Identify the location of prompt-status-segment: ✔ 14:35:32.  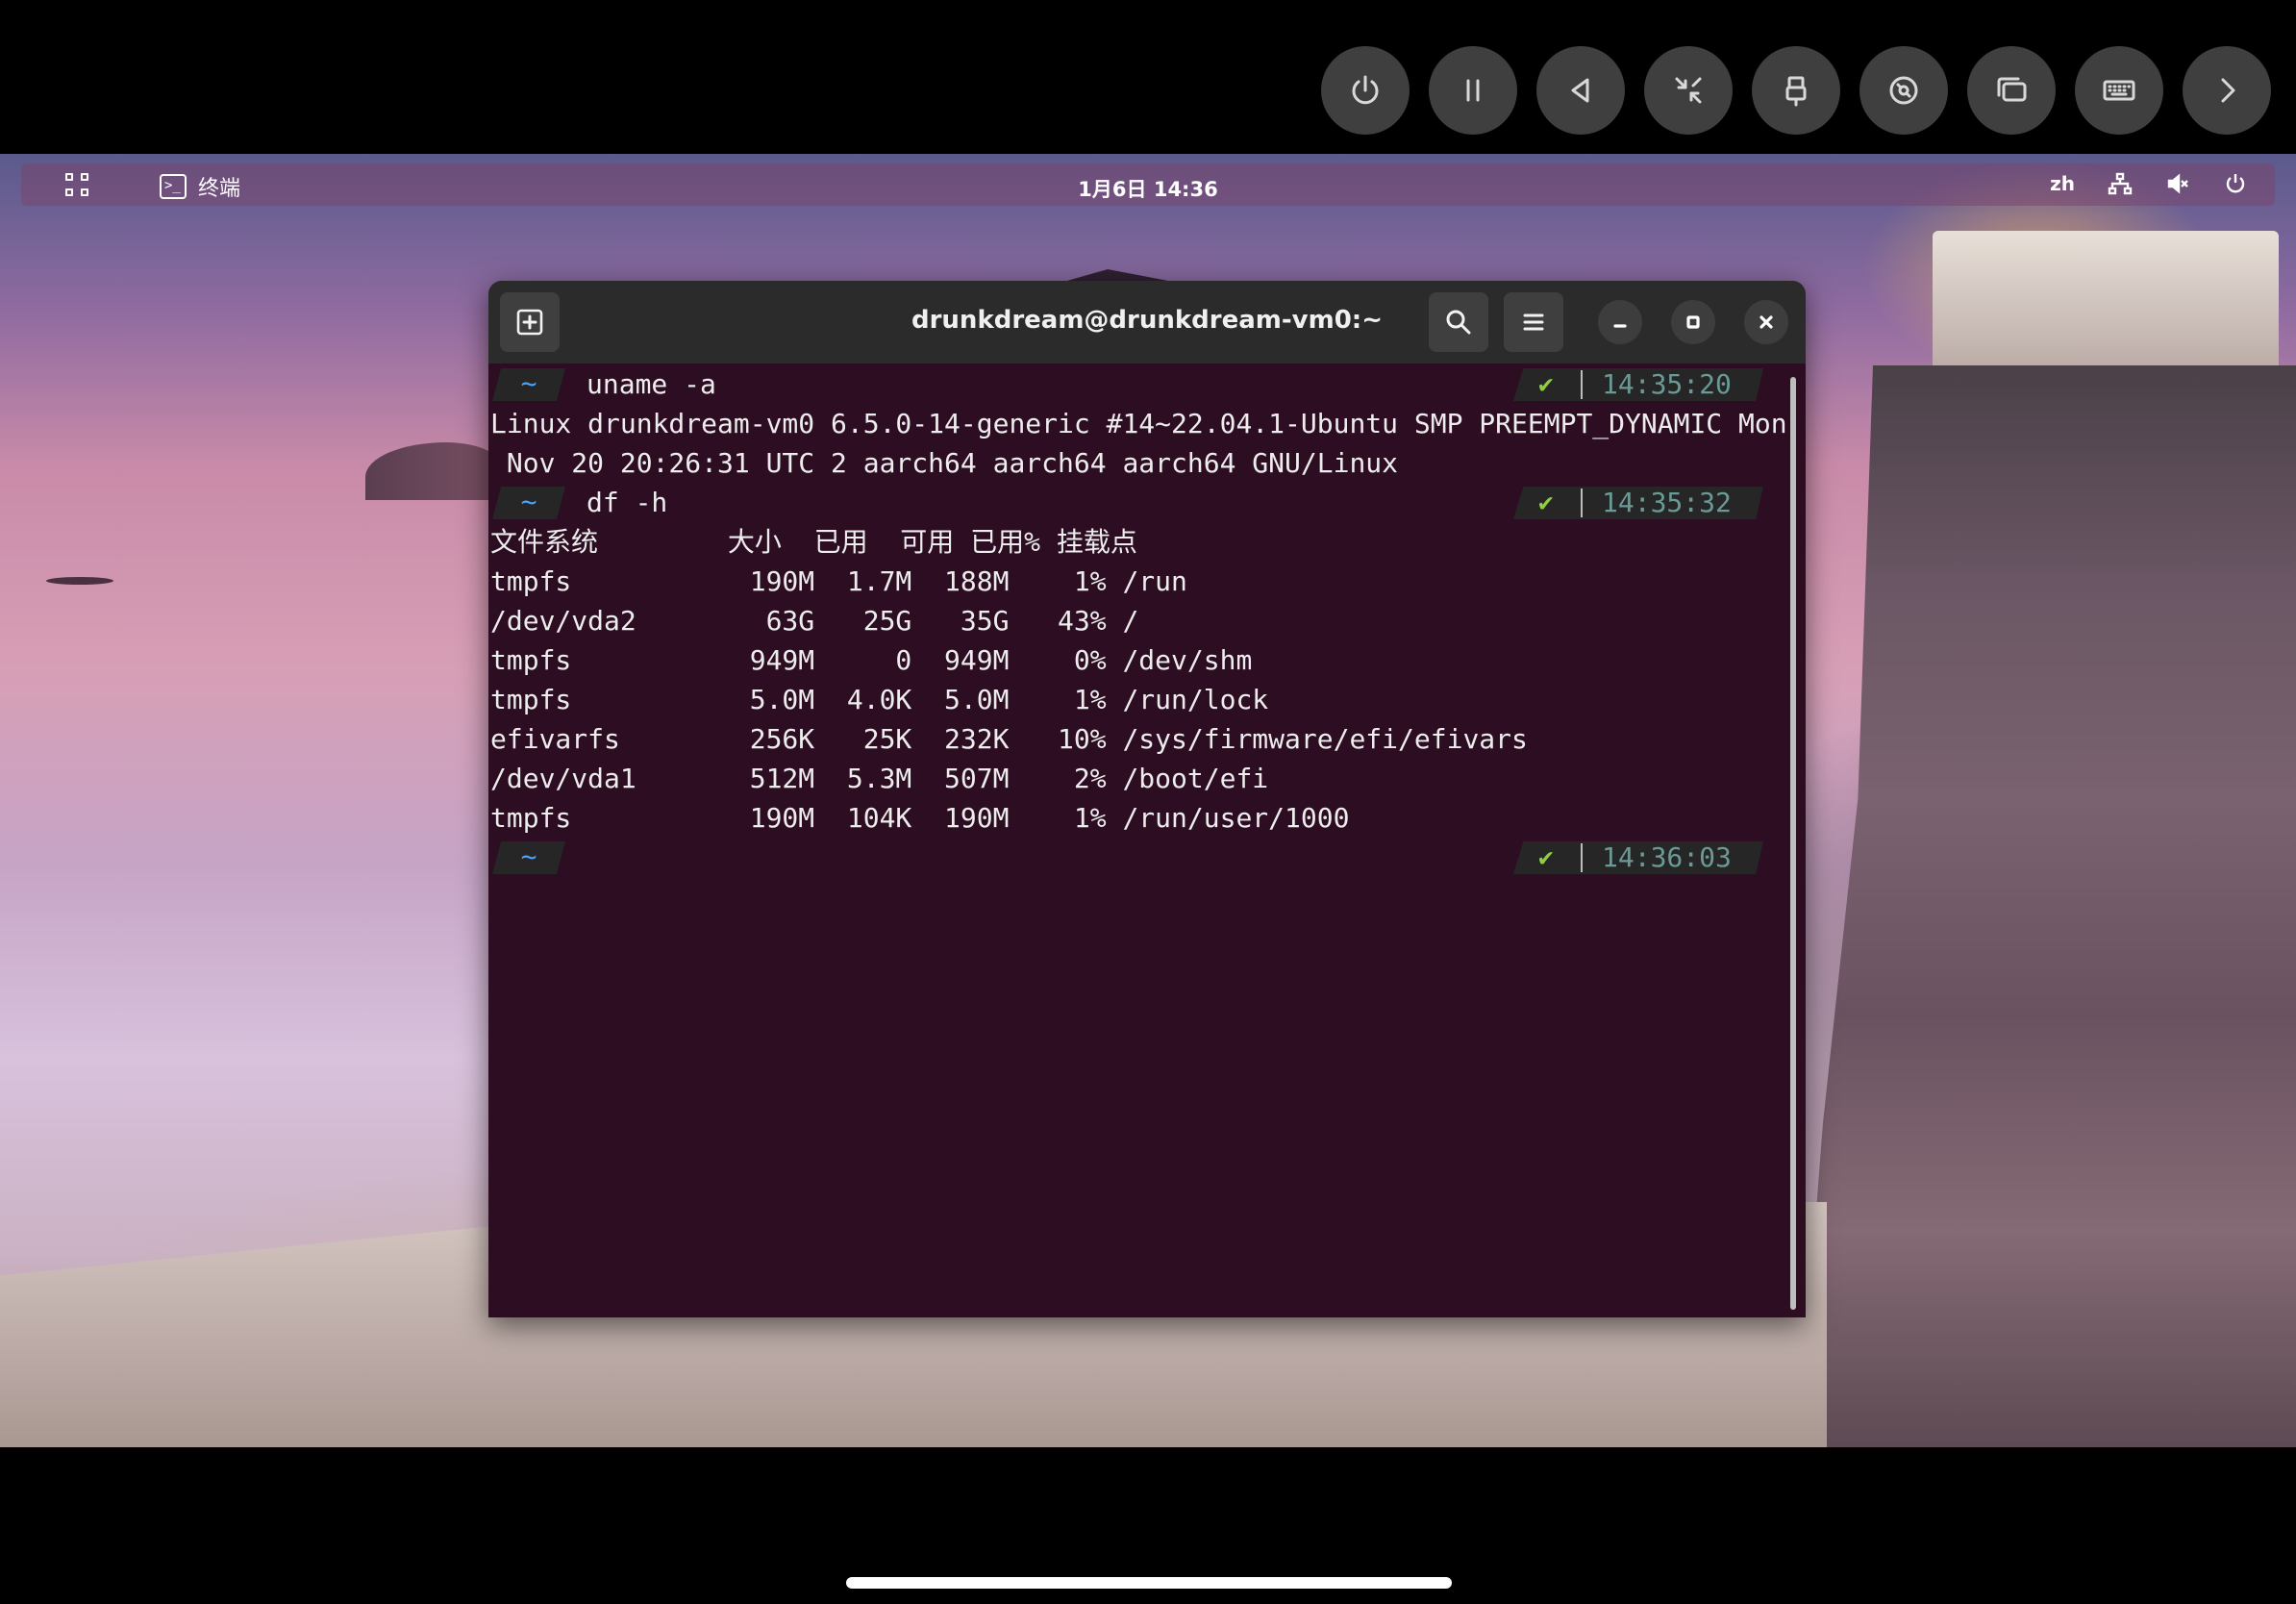
(1638, 503).